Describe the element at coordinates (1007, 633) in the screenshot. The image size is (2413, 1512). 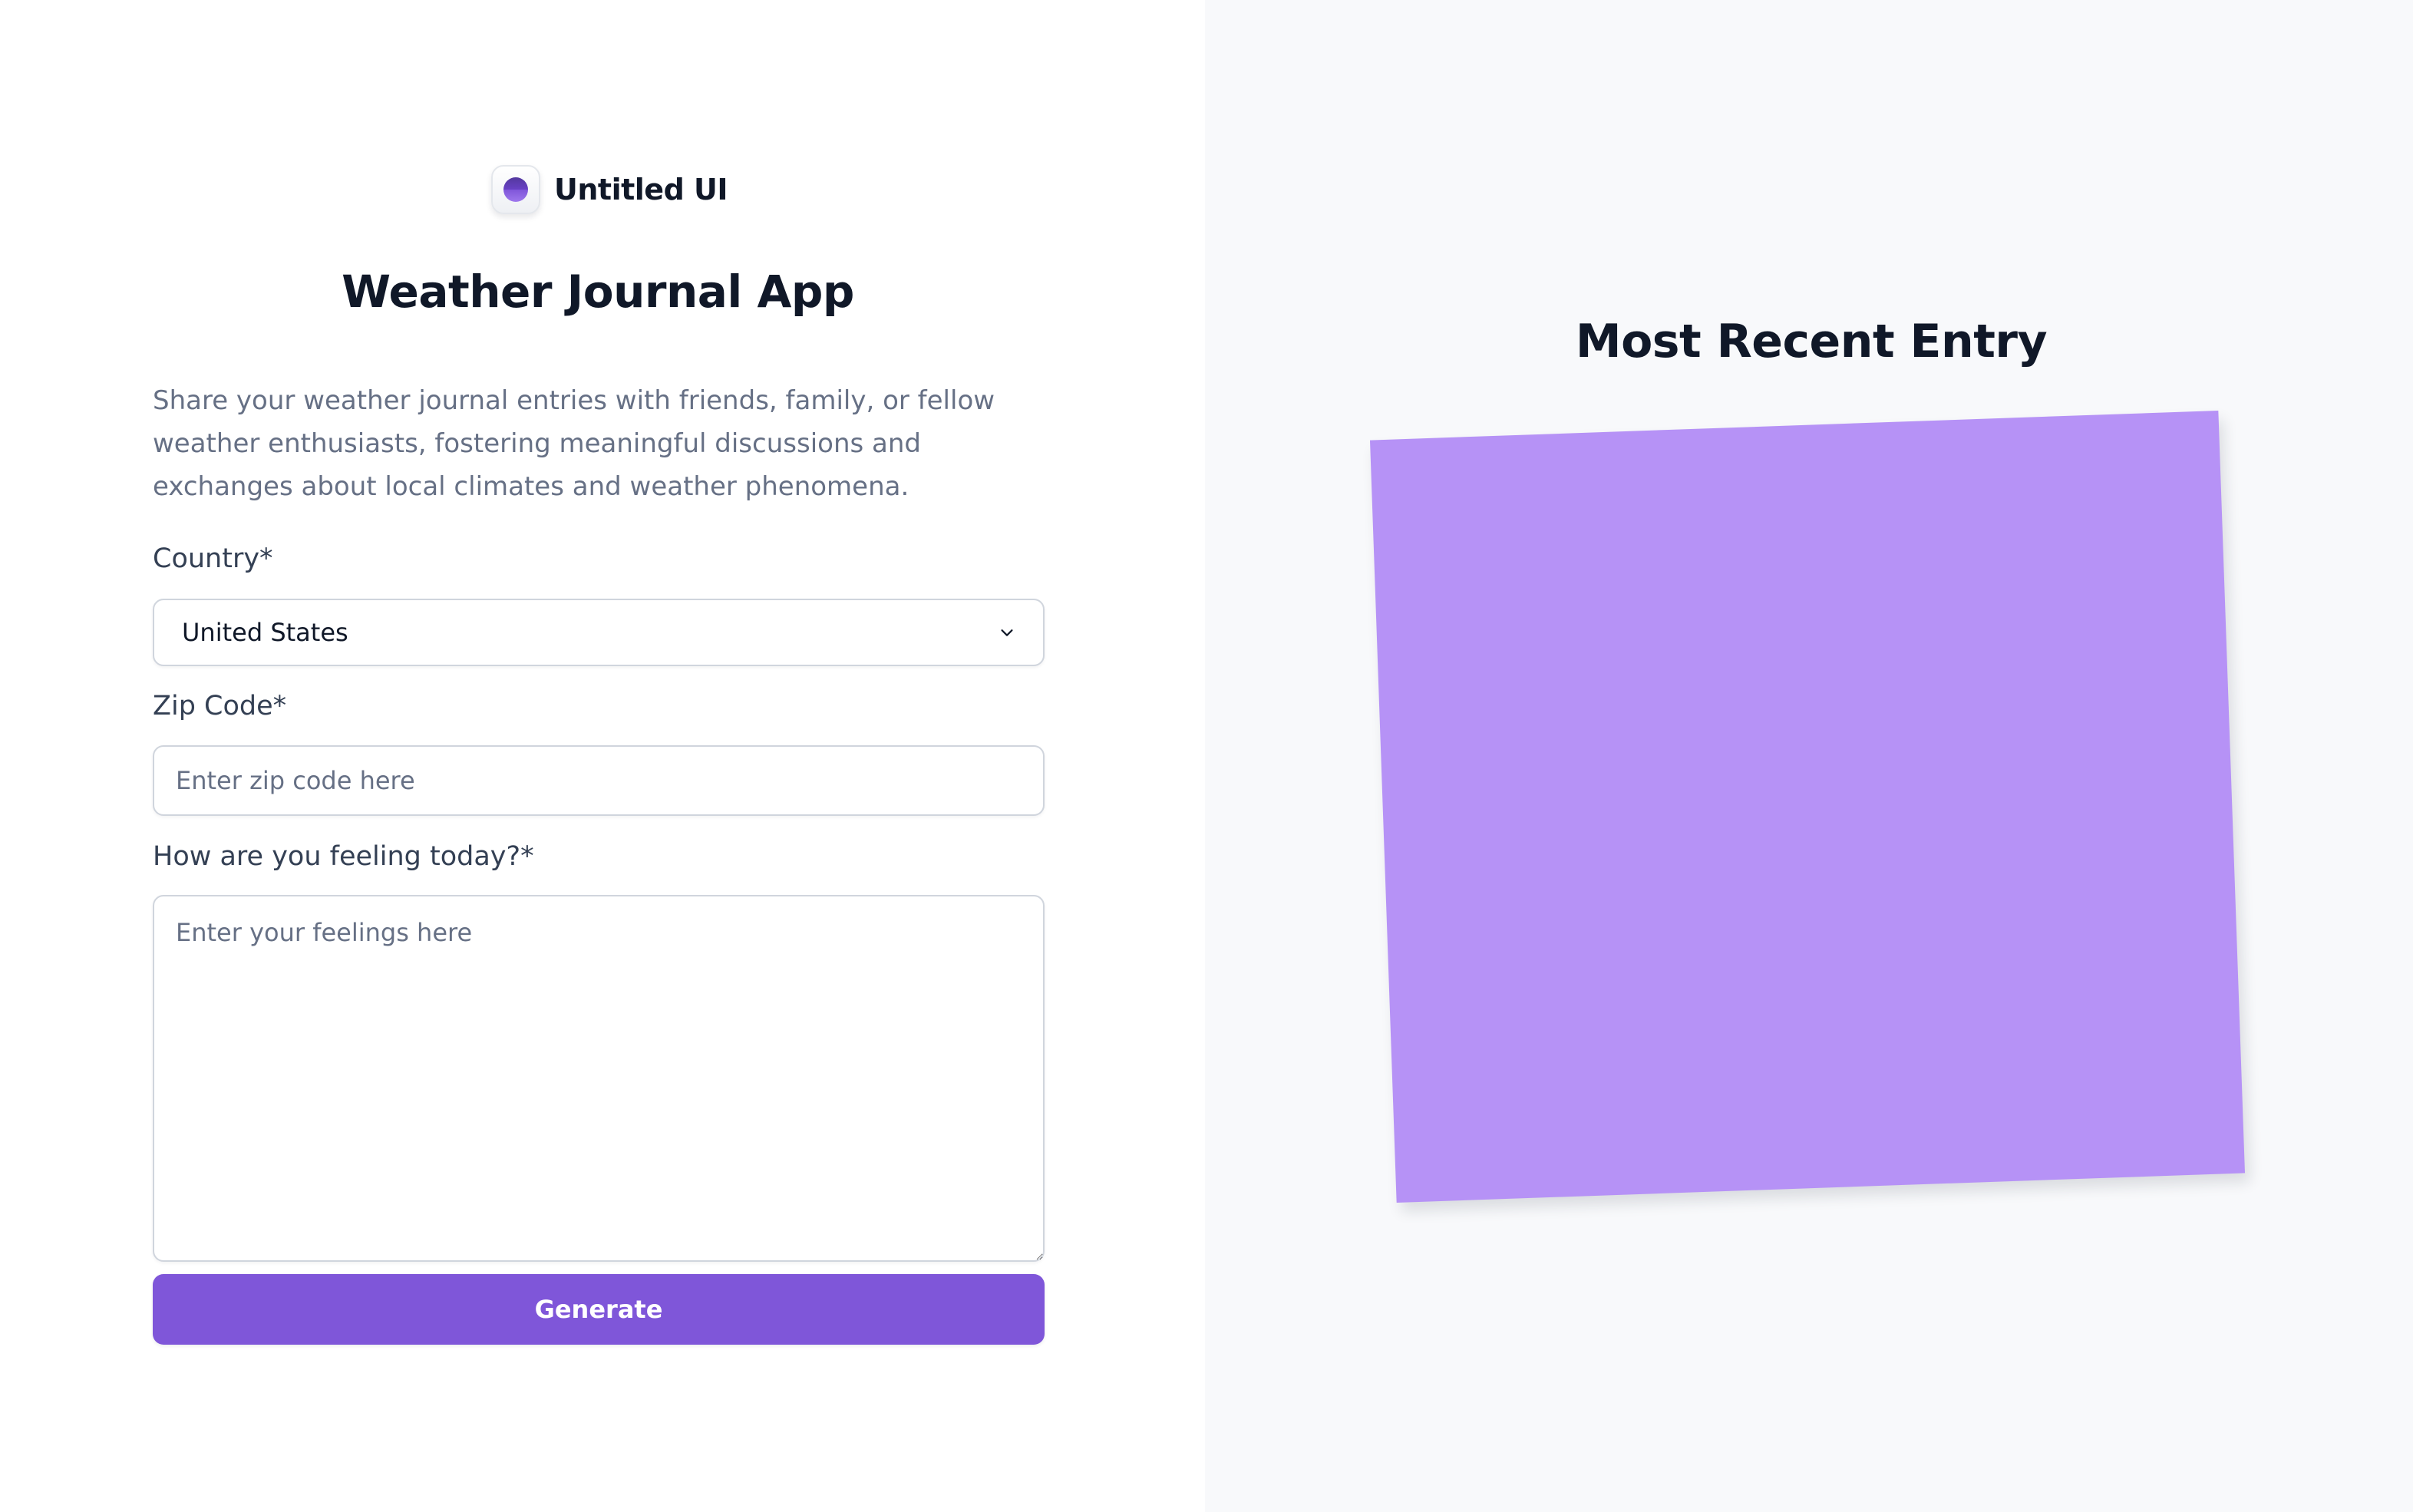
I see `chevron-down-icon` at that location.